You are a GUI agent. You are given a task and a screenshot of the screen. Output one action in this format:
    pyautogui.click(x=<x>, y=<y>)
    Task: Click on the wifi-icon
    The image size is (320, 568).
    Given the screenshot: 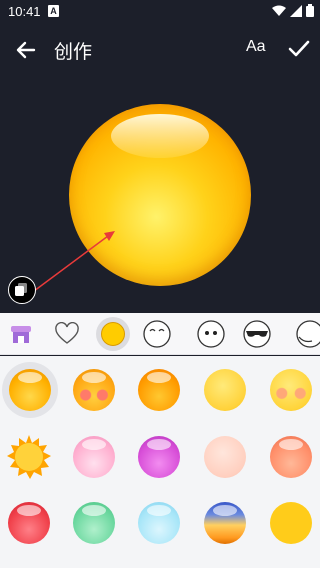 What is the action you would take?
    pyautogui.click(x=279, y=10)
    